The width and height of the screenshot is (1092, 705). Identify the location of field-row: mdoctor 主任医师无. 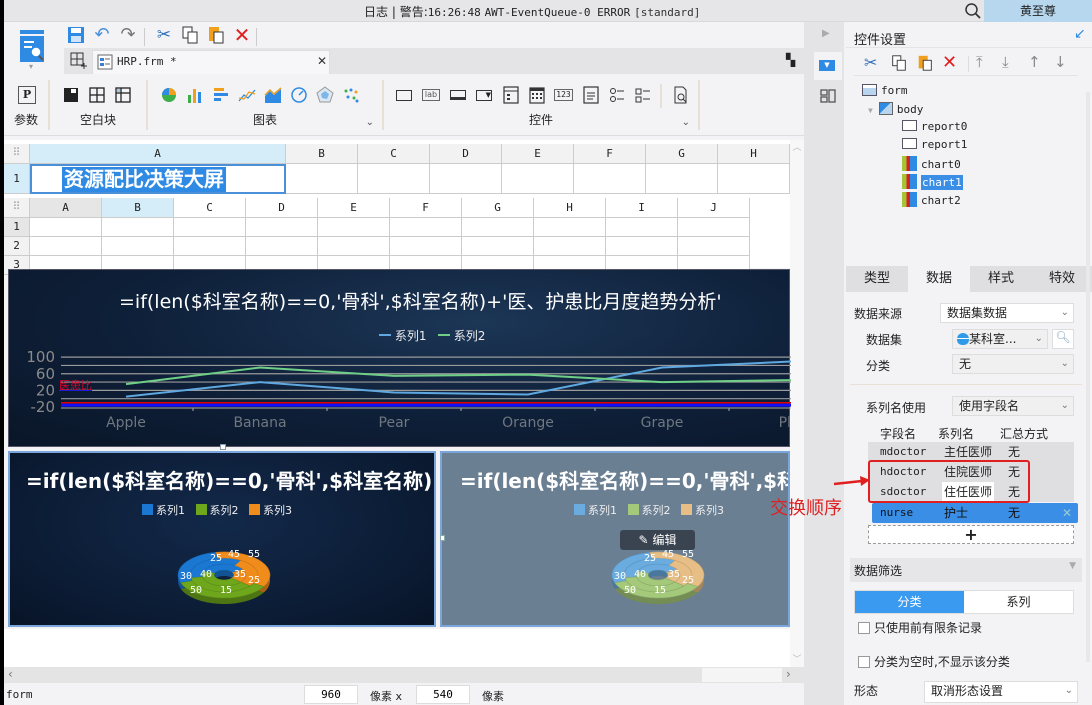
(975, 452).